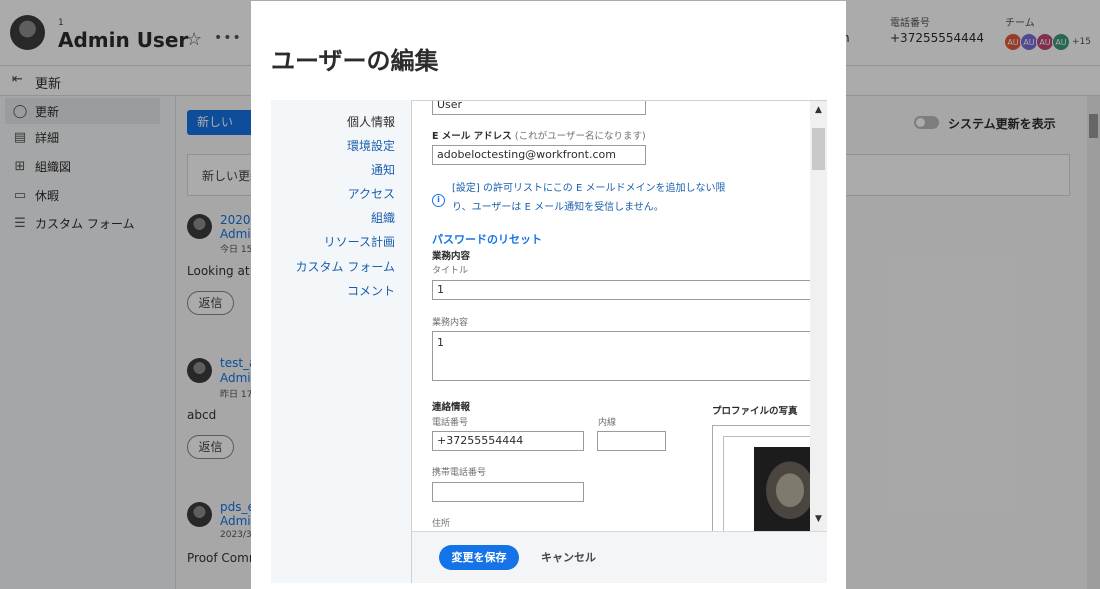 The image size is (1100, 589). Describe the element at coordinates (568, 557) in the screenshot. I see `cancel-button: キャンセル` at that location.